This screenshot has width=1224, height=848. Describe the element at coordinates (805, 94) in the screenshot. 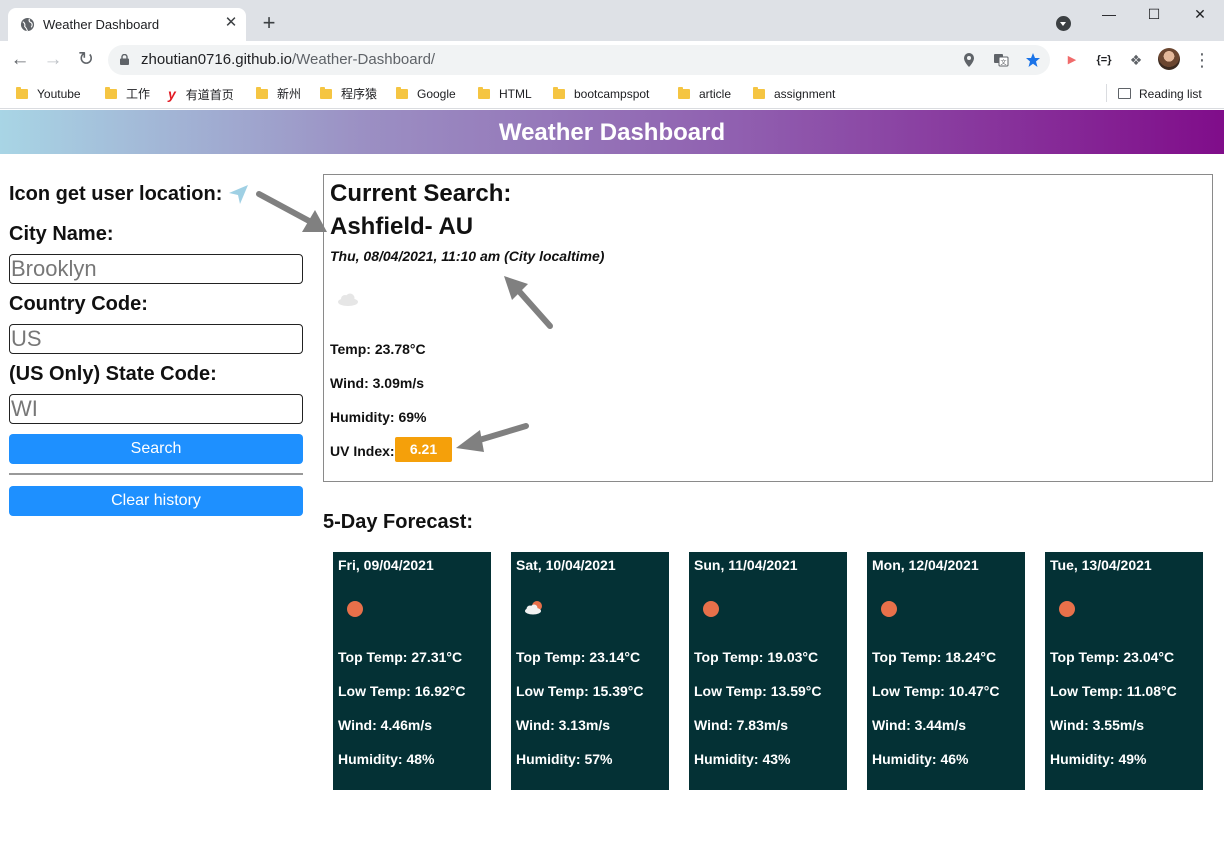

I see `bookmark-label: assignment` at that location.